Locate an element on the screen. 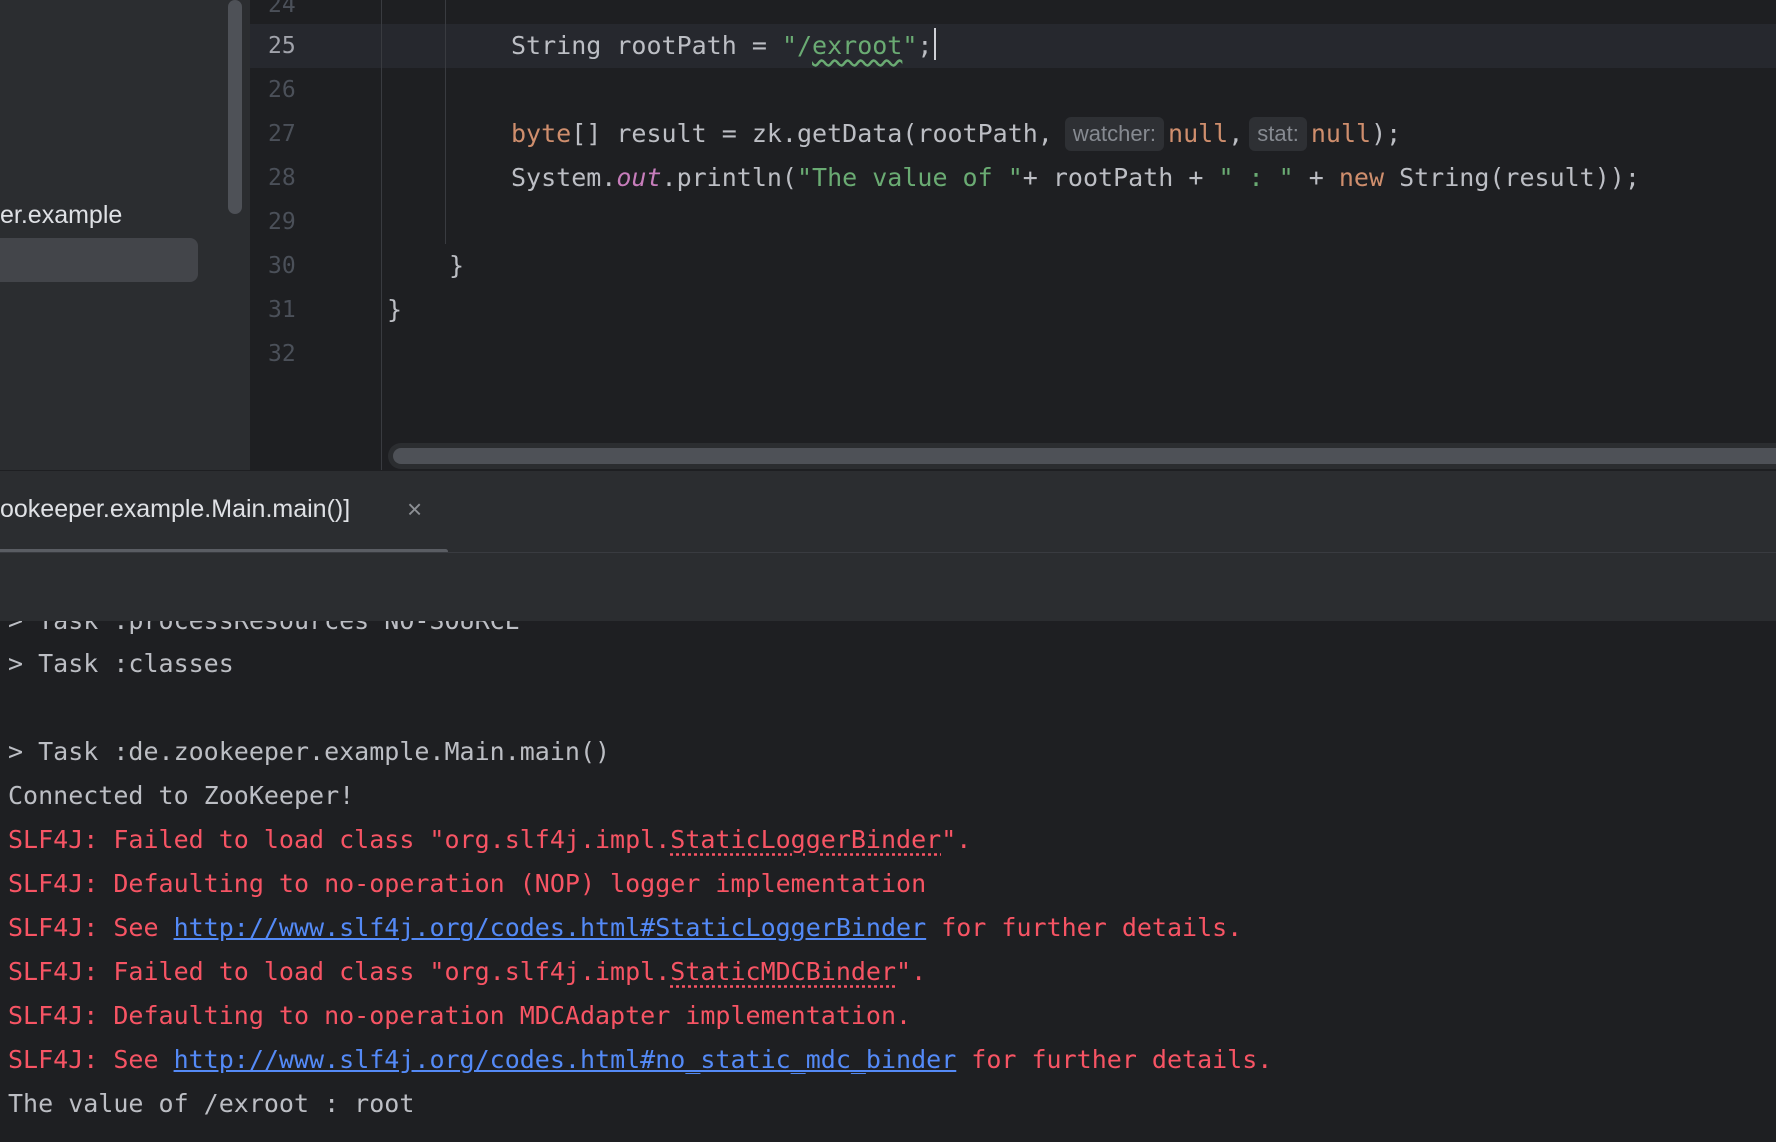  console-line: The value of /exroot : root is located at coordinates (211, 1103).